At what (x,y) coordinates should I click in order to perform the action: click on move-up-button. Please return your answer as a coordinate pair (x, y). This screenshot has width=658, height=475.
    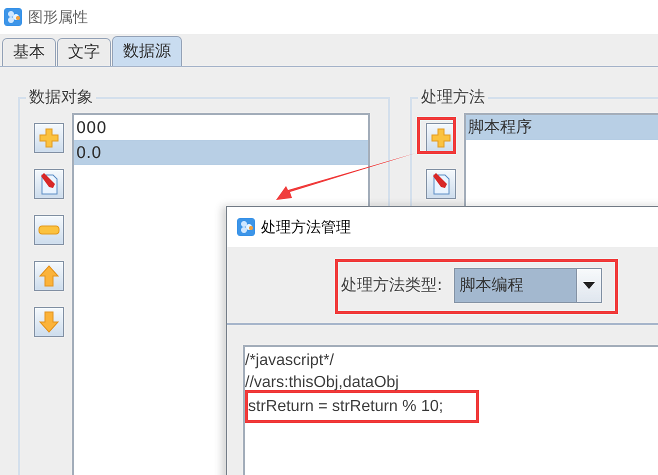
    Looking at the image, I should click on (49, 276).